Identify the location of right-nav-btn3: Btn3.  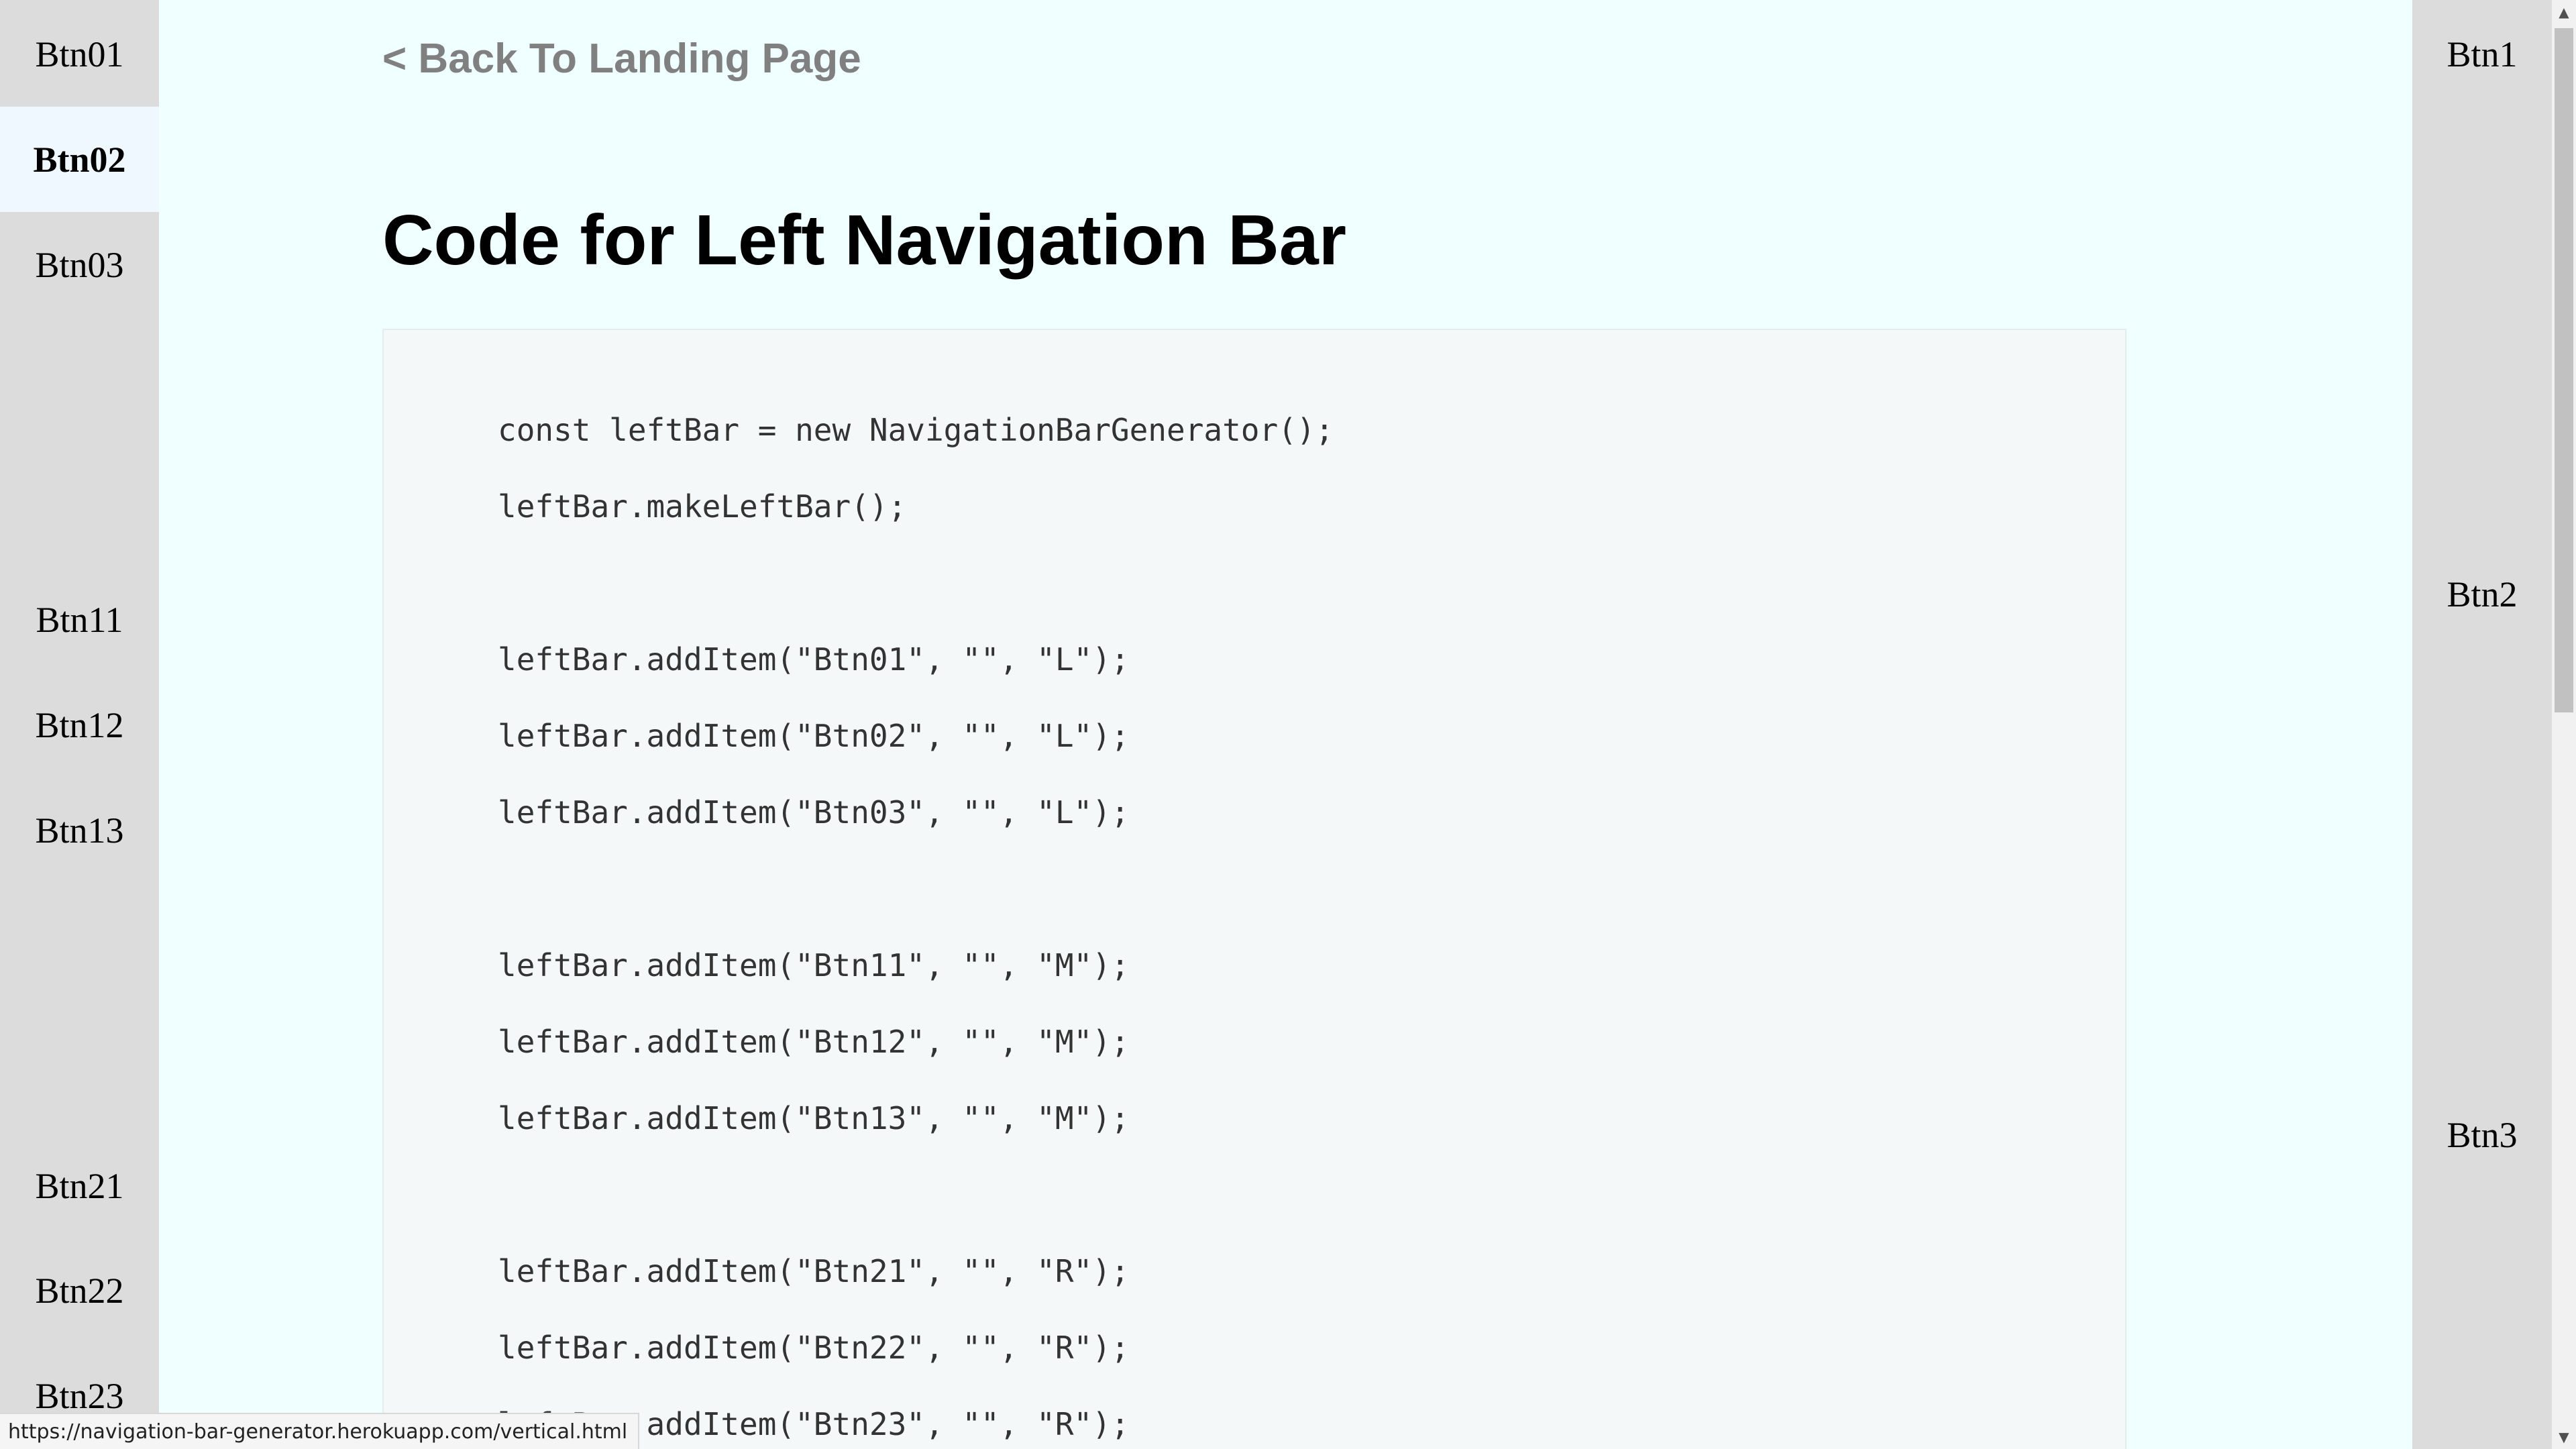
(2482, 1134).